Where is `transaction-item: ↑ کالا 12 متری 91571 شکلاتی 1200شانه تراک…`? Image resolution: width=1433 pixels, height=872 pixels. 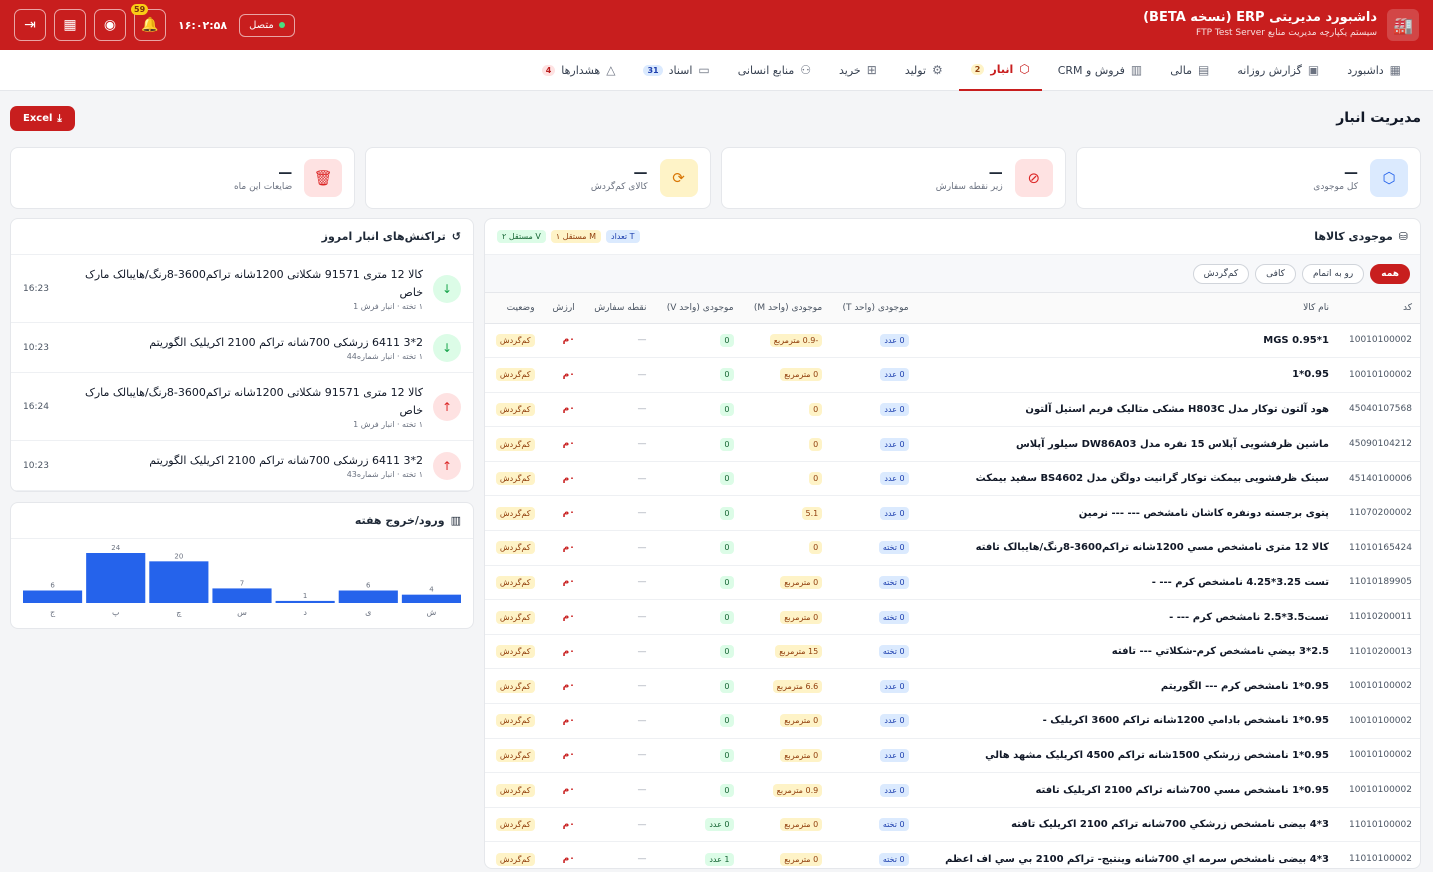
transaction-item: ↑ کالا 12 متری 91571 شکلاتی 1200شانه تراک… is located at coordinates (242, 407).